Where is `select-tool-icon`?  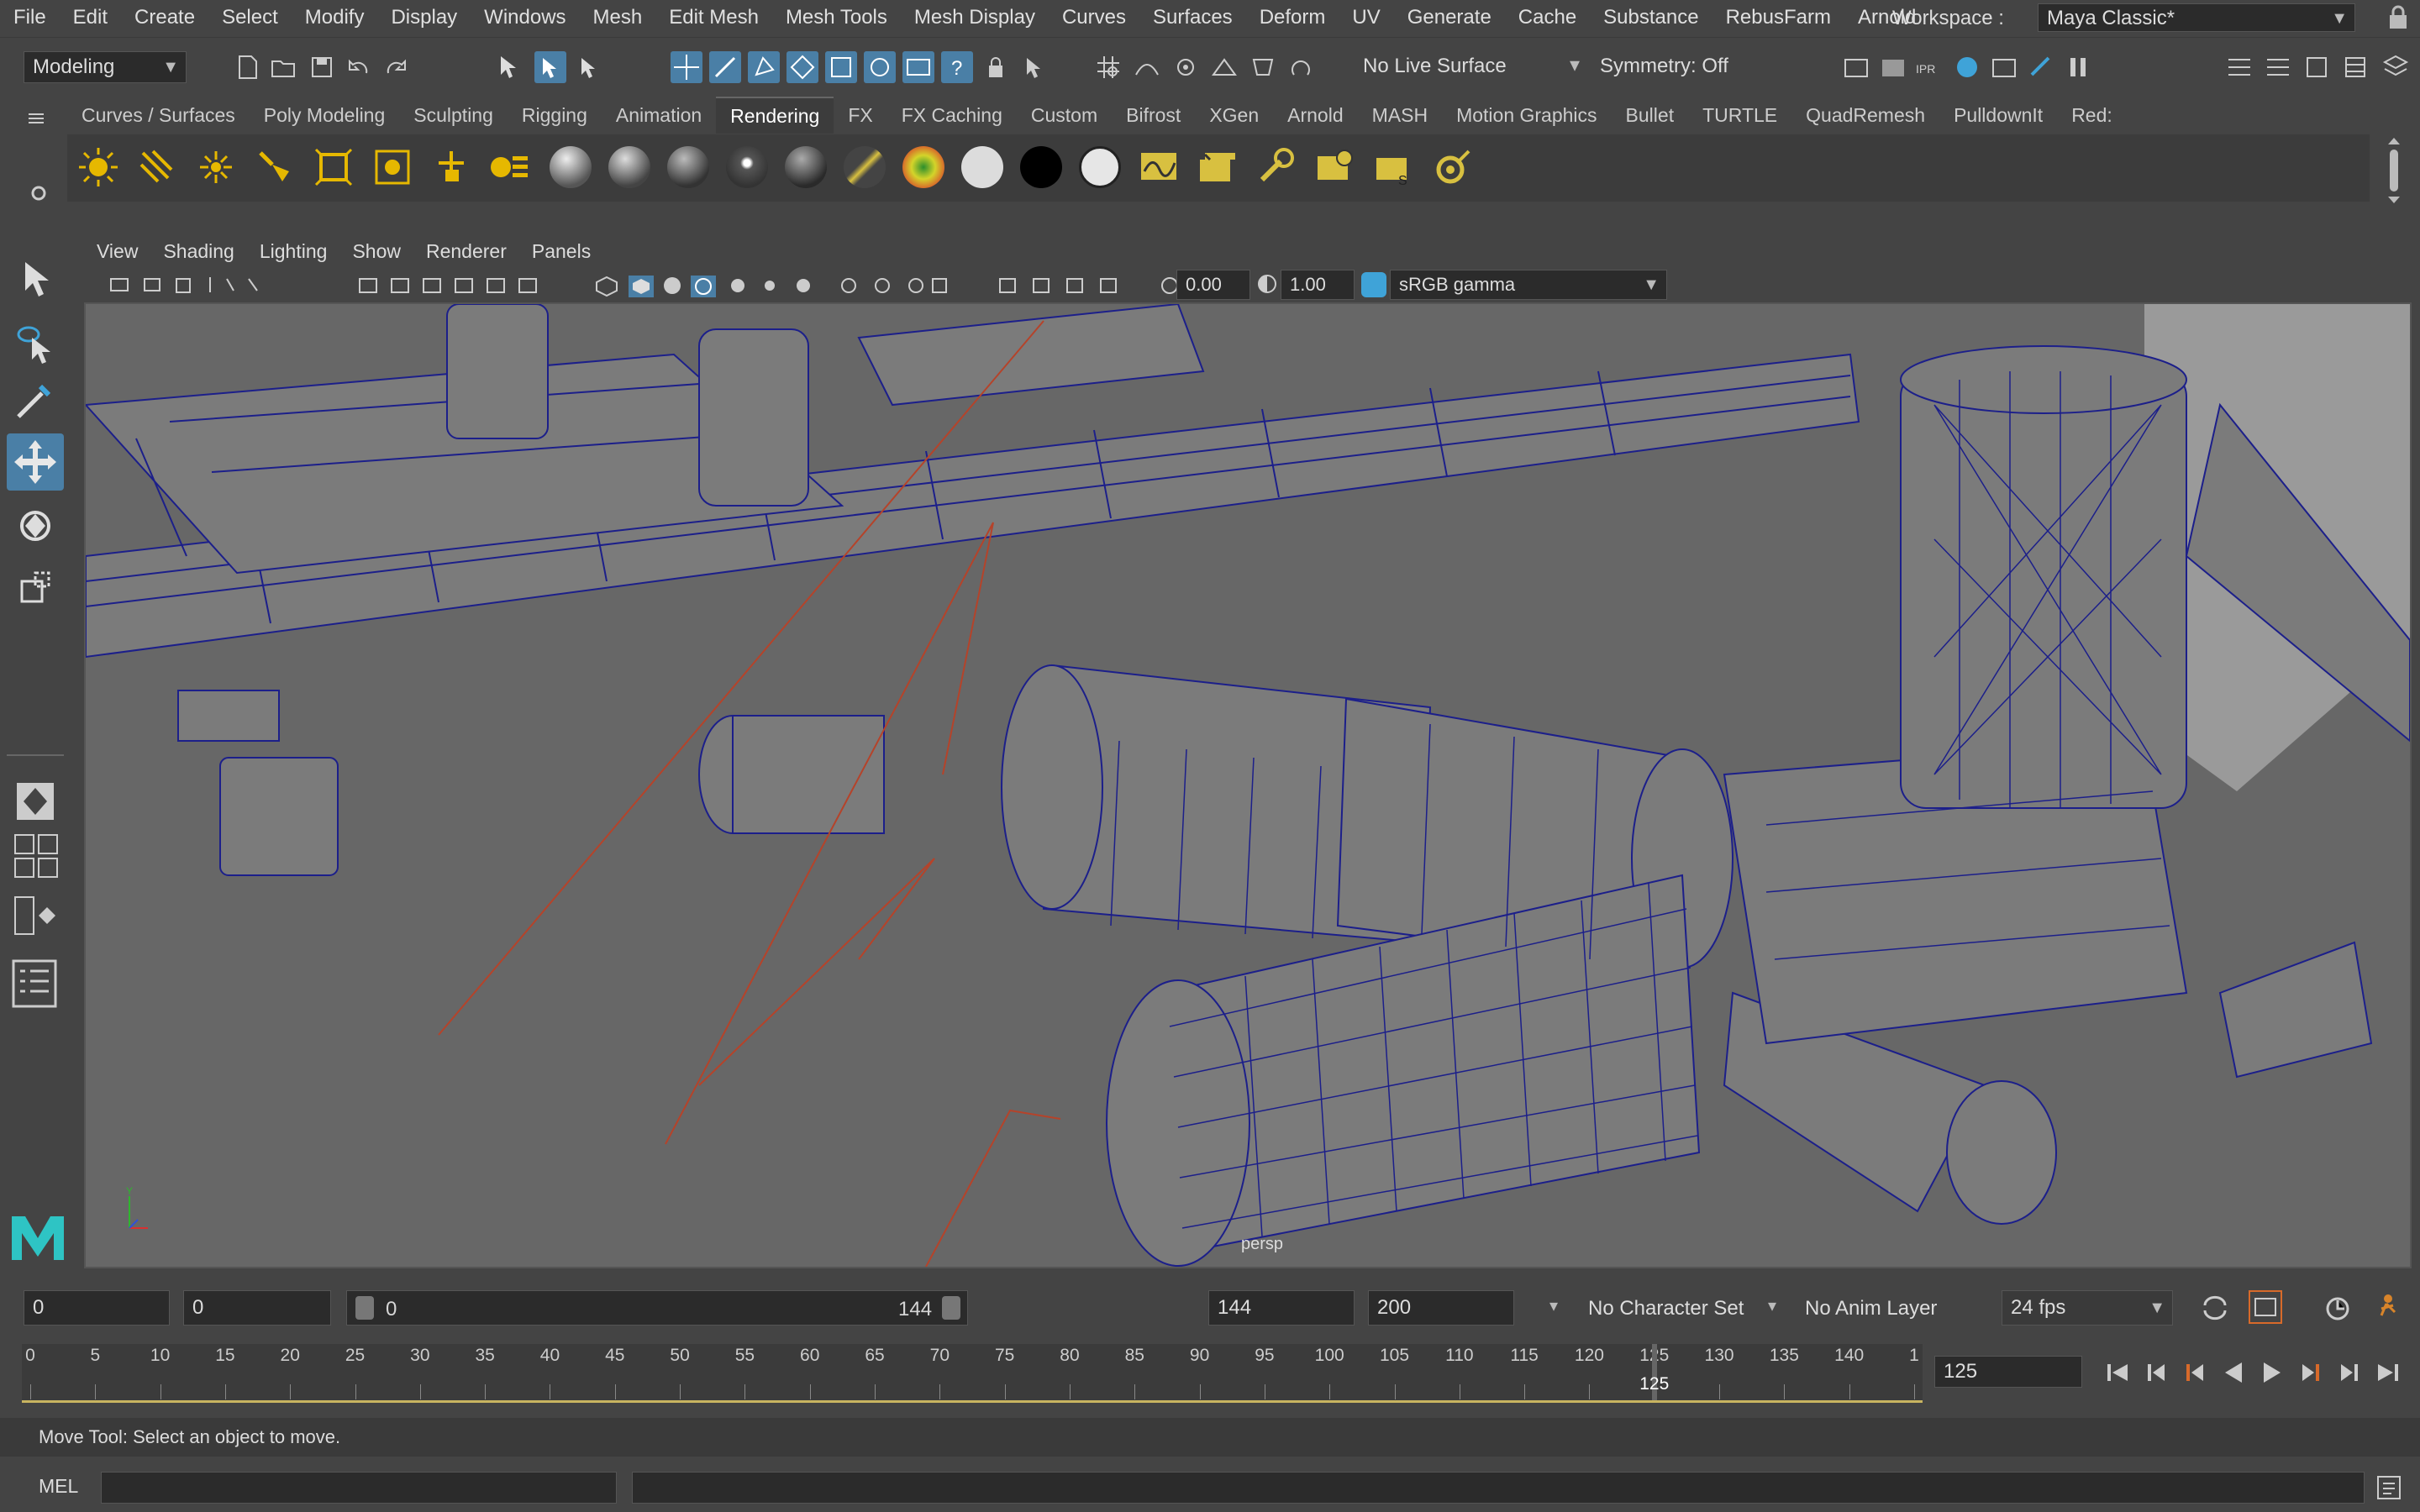
select-tool-icon is located at coordinates (35, 280).